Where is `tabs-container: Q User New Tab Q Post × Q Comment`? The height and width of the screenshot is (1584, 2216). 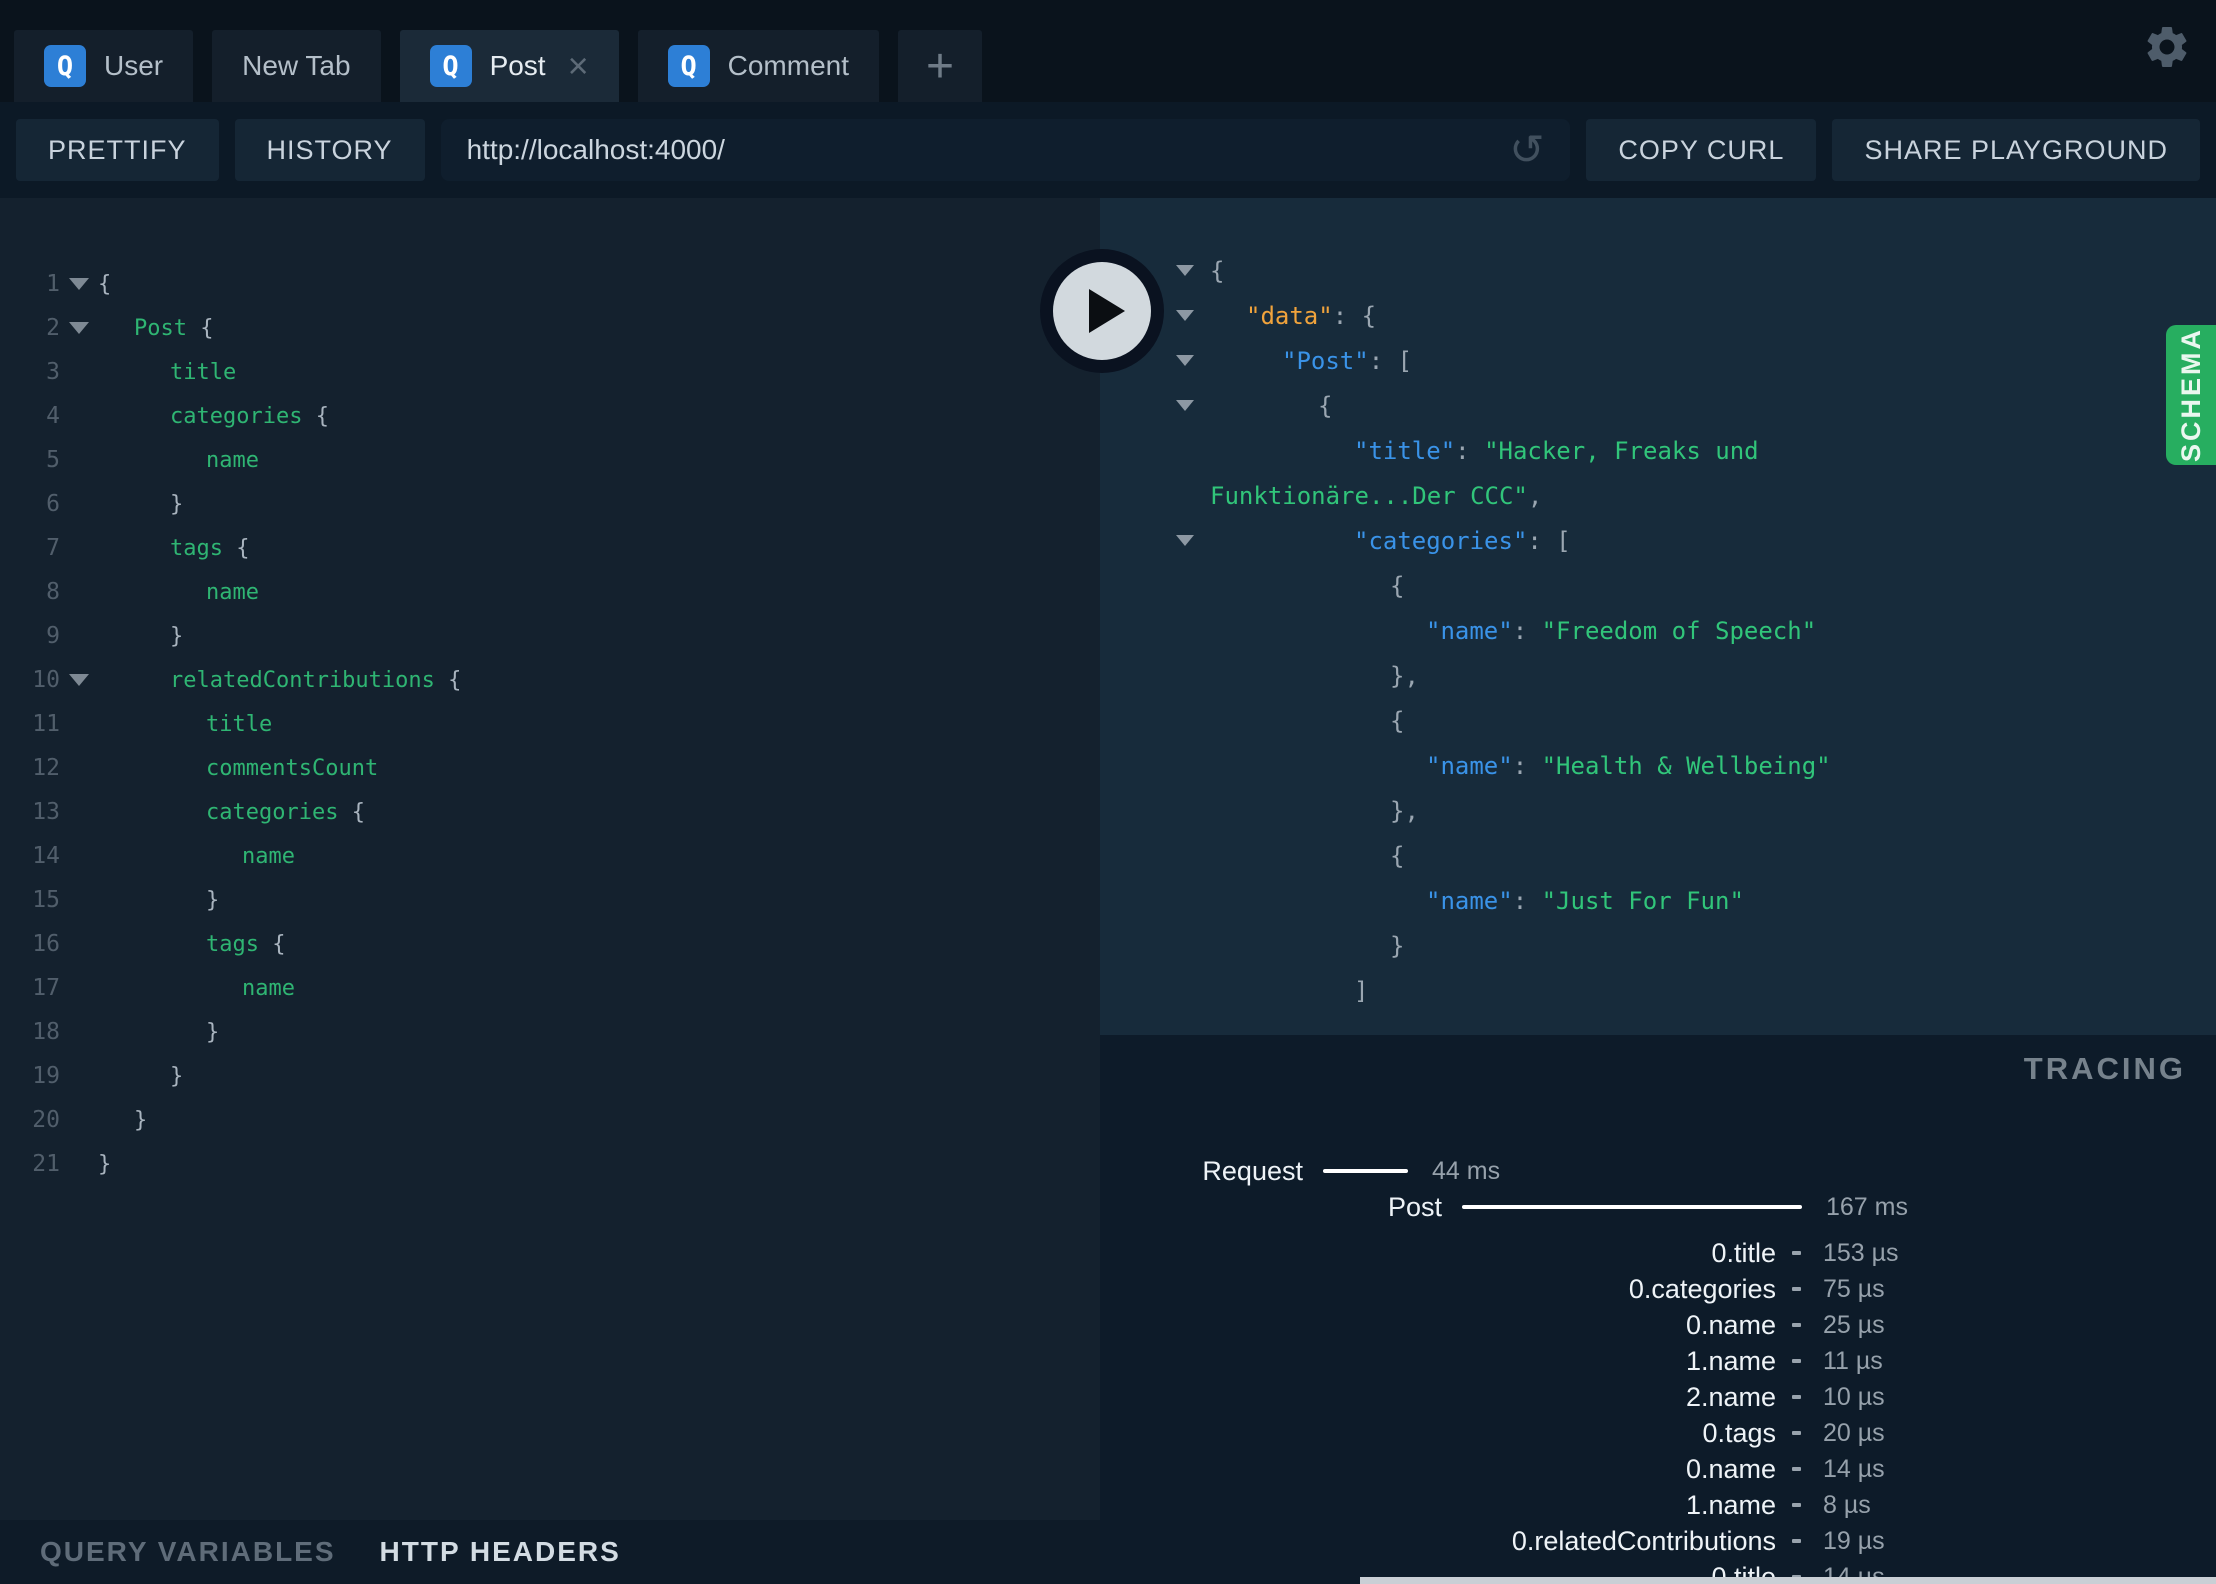 tabs-container: Q User New Tab Q Post × Q Comment is located at coordinates (456, 66).